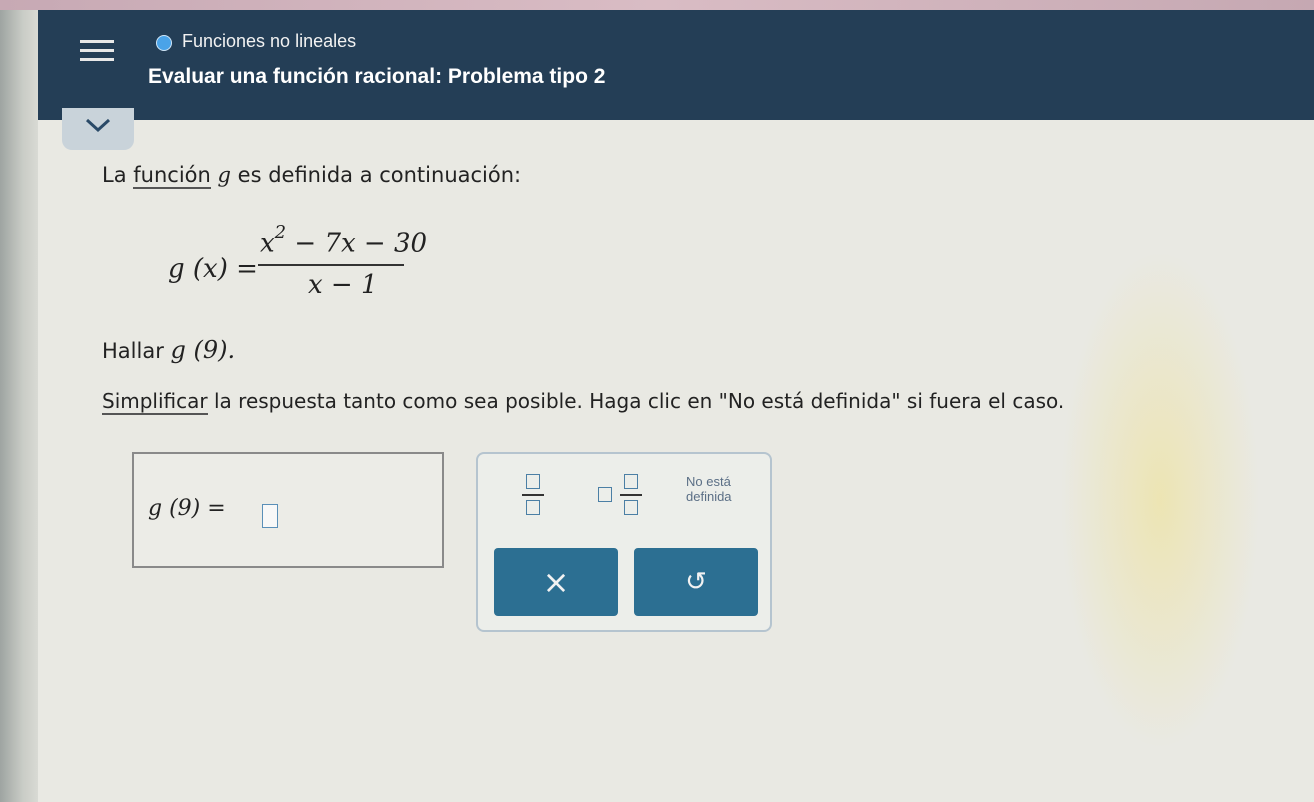 This screenshot has height=802, width=1314. Describe the element at coordinates (343, 285) in the screenshot. I see `denominator: x − 1` at that location.